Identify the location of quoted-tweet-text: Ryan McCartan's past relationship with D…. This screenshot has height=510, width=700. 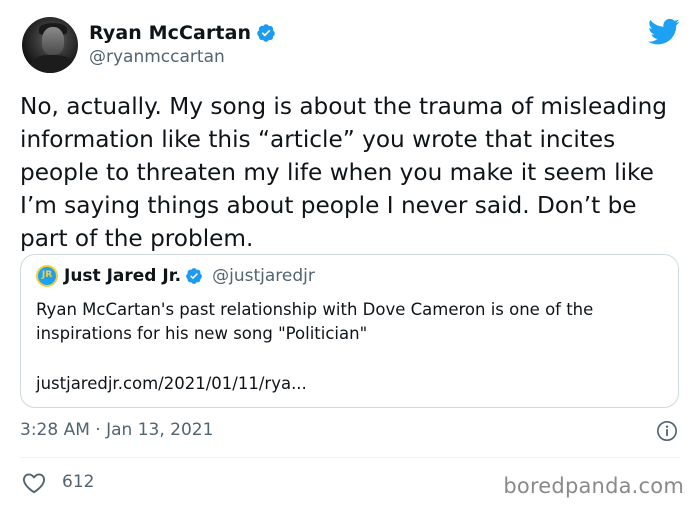
(315, 321).